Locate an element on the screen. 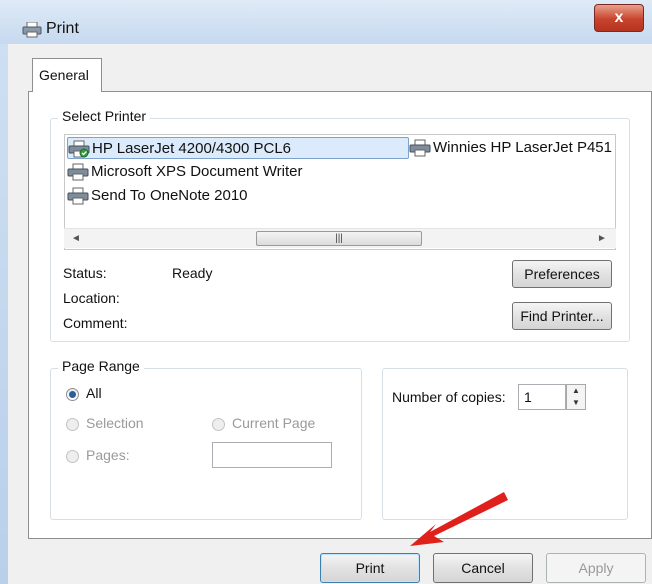 Image resolution: width=652 pixels, height=584 pixels. printer-name: HP LaserJet 4200/4300 PCL6 is located at coordinates (192, 148).